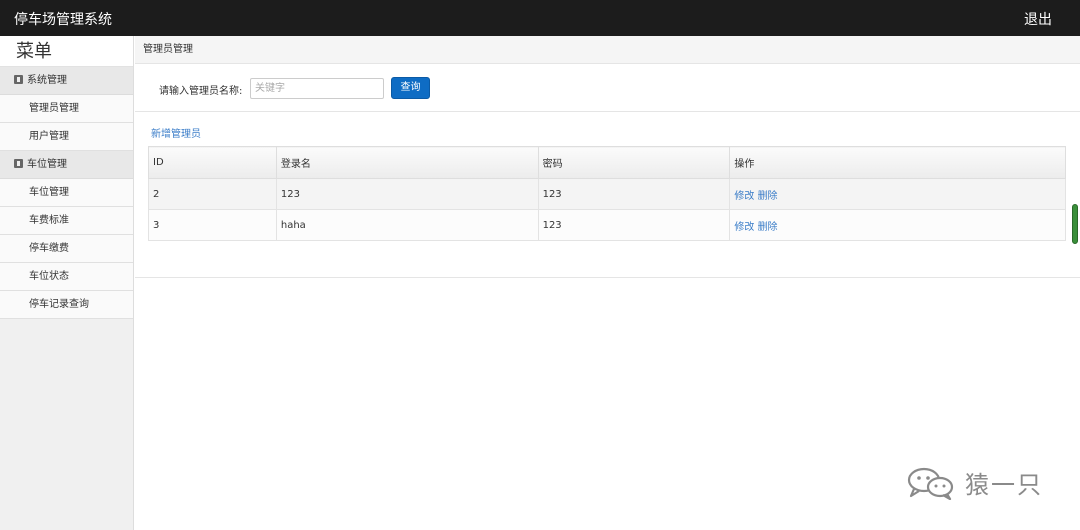  I want to click on search-bar: 请输入管理员名称: 查询, so click(607, 88).